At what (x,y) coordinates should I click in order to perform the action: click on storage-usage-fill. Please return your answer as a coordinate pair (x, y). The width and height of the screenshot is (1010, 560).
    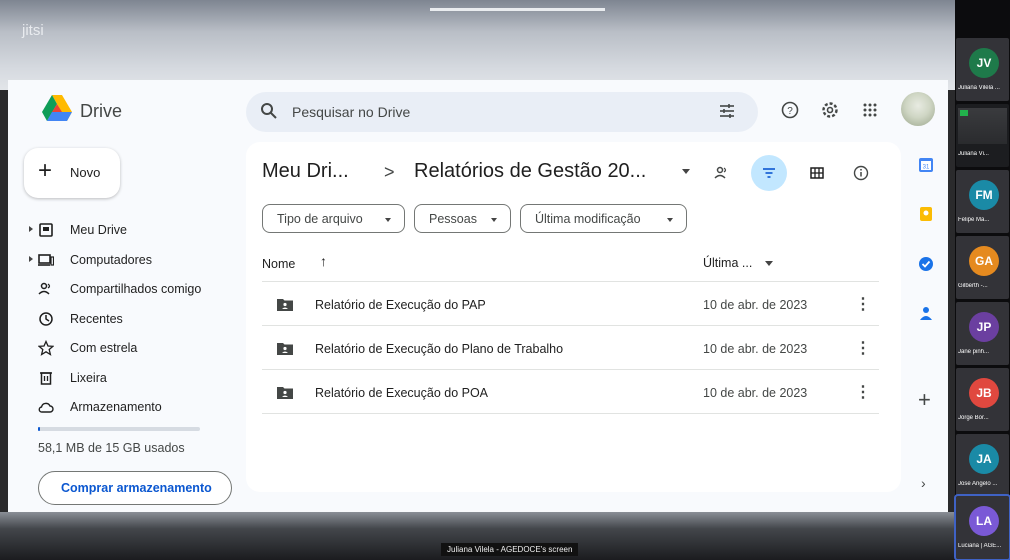
    Looking at the image, I should click on (39, 429).